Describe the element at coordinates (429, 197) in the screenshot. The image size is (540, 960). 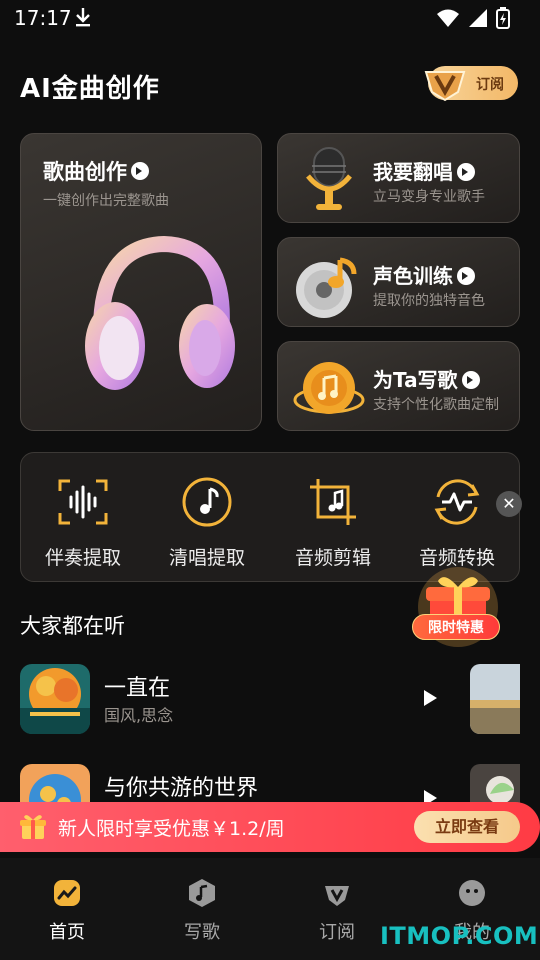
I see `cover-song-subtitle: 立马变身专业歌手` at that location.